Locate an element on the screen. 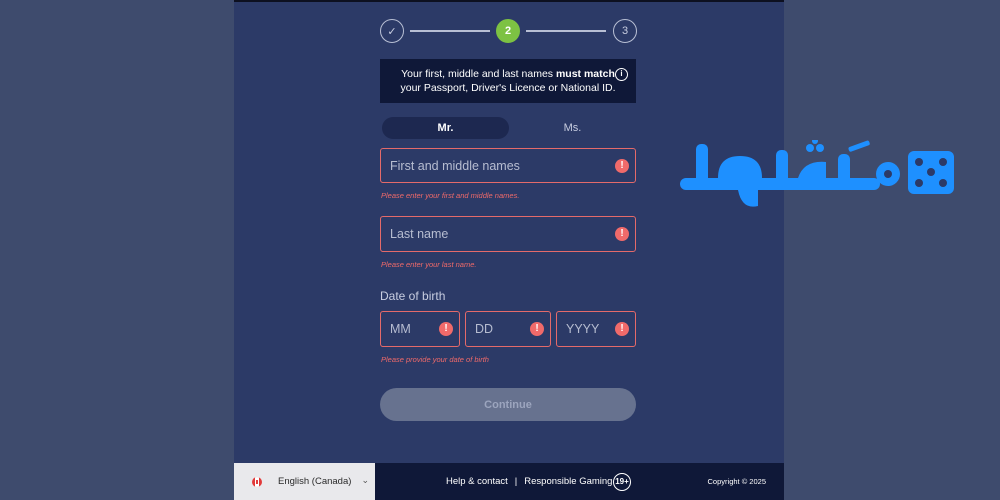 This screenshot has width=1000, height=500. first-name-input is located at coordinates (512, 165).